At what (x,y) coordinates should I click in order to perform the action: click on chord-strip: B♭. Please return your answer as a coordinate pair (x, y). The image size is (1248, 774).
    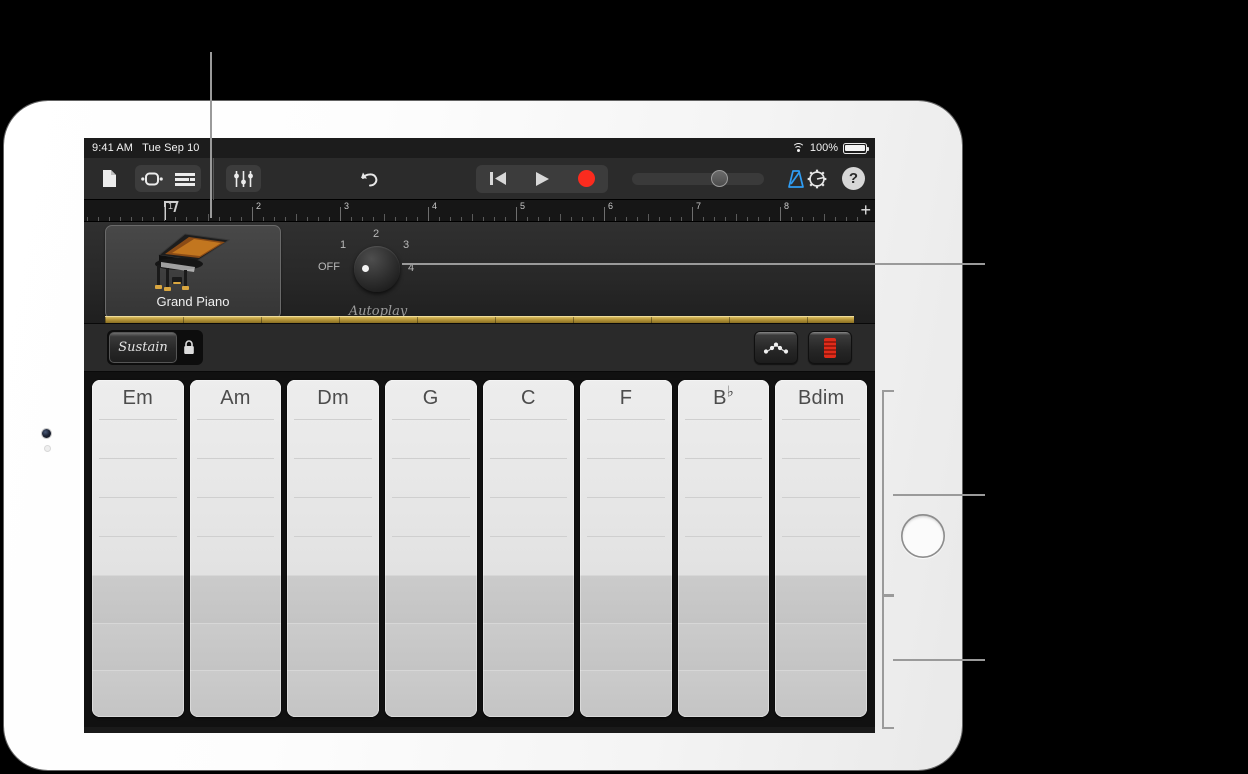
    Looking at the image, I should click on (723, 548).